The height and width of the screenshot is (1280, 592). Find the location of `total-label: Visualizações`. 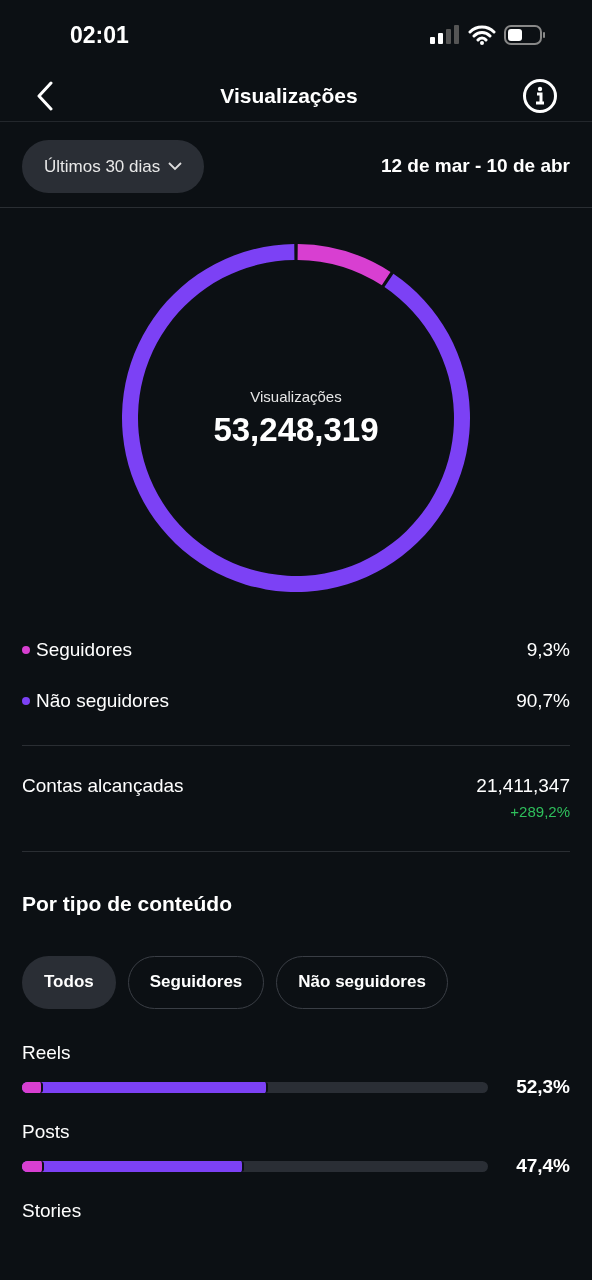

total-label: Visualizações is located at coordinates (296, 397).